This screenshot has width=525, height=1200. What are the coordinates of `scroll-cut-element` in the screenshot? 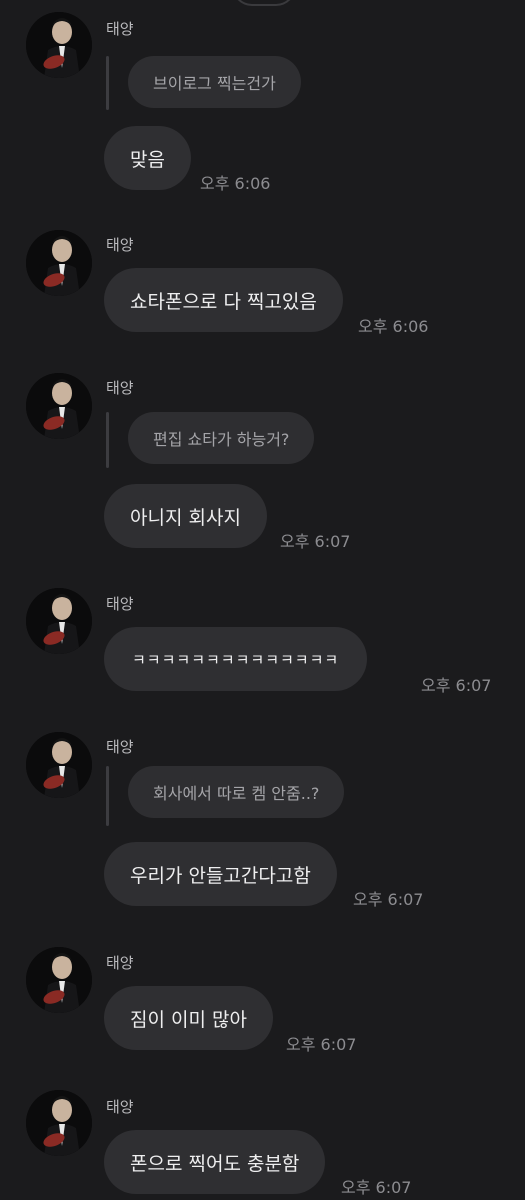 It's located at (264, 3).